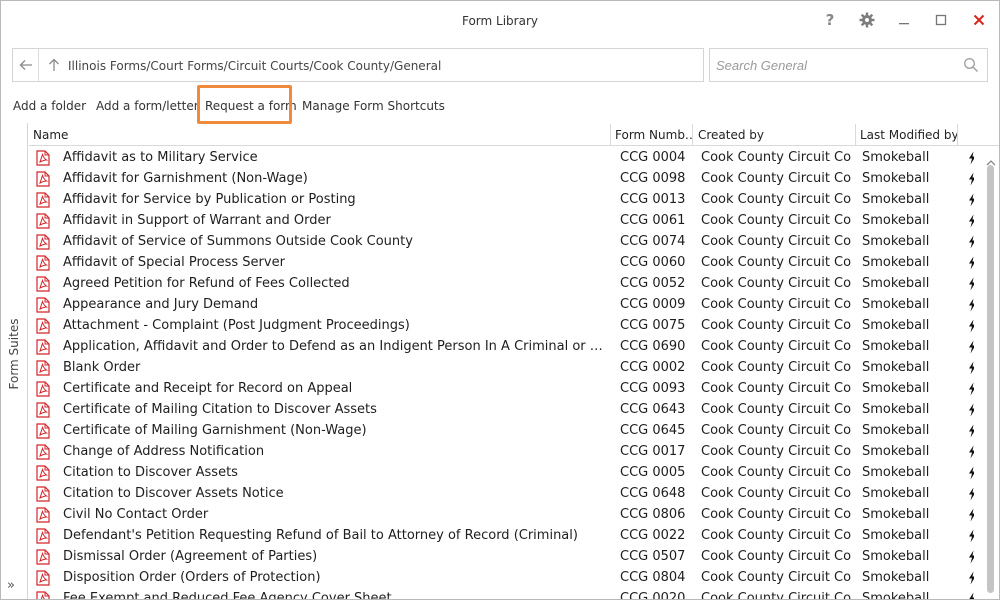  I want to click on close-icon, so click(979, 20).